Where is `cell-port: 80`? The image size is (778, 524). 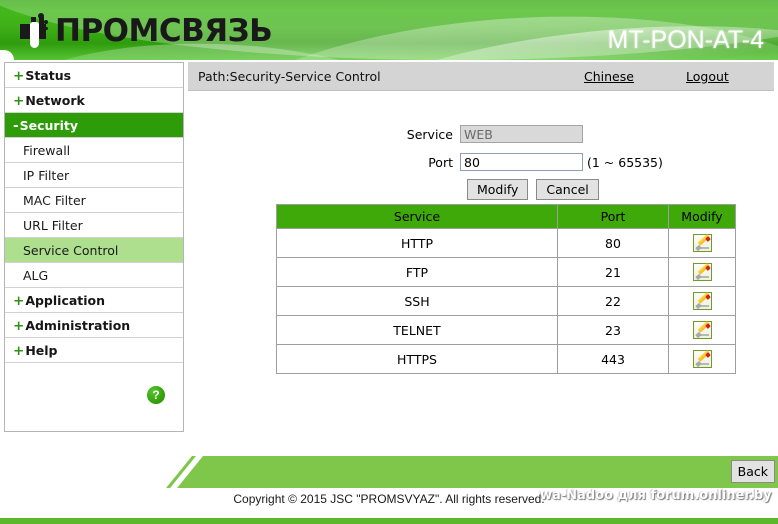
cell-port: 80 is located at coordinates (613, 243).